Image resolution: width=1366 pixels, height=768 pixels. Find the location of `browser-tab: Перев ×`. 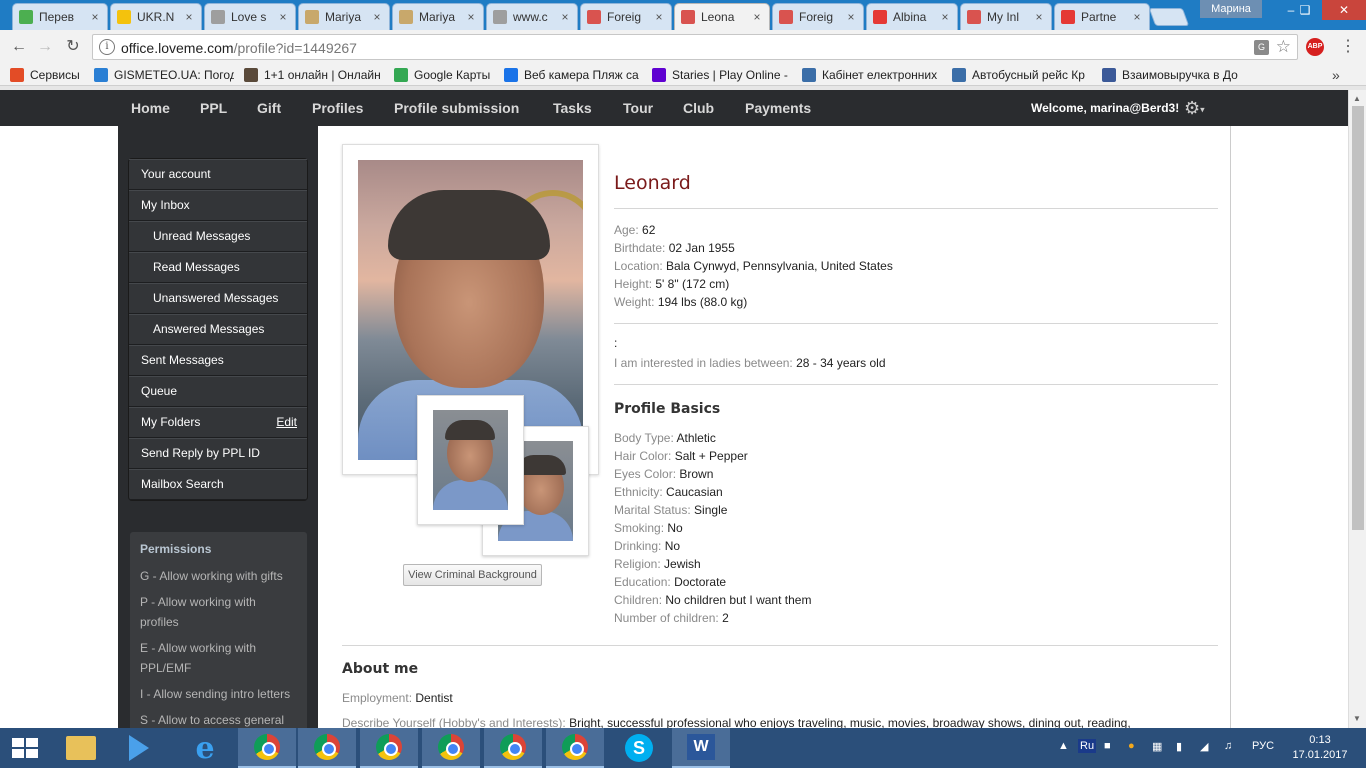

browser-tab: Перев × is located at coordinates (60, 16).